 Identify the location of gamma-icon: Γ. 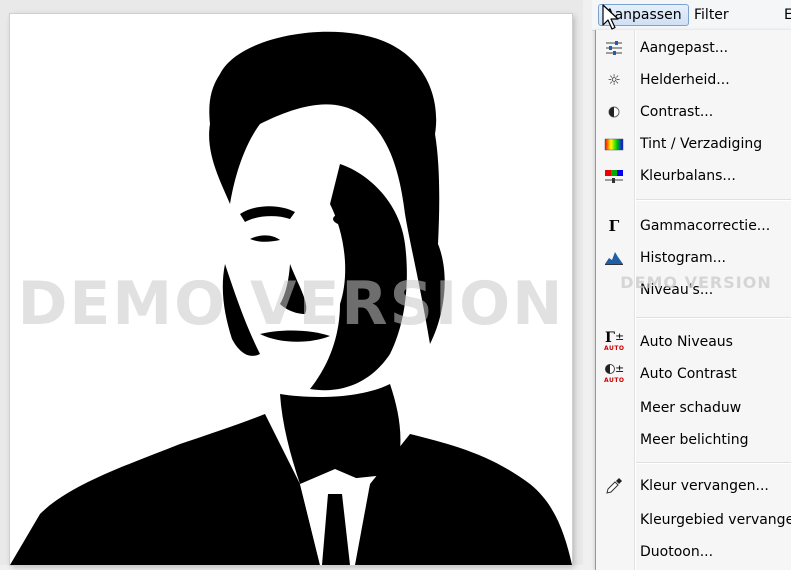
(614, 226).